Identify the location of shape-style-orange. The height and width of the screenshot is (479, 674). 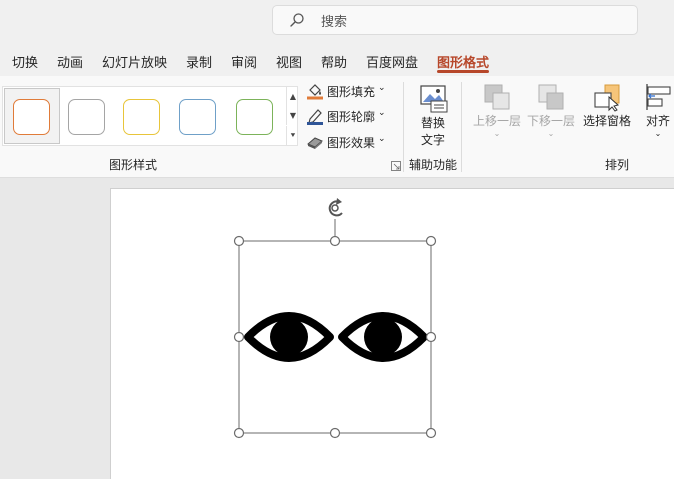
(31, 117).